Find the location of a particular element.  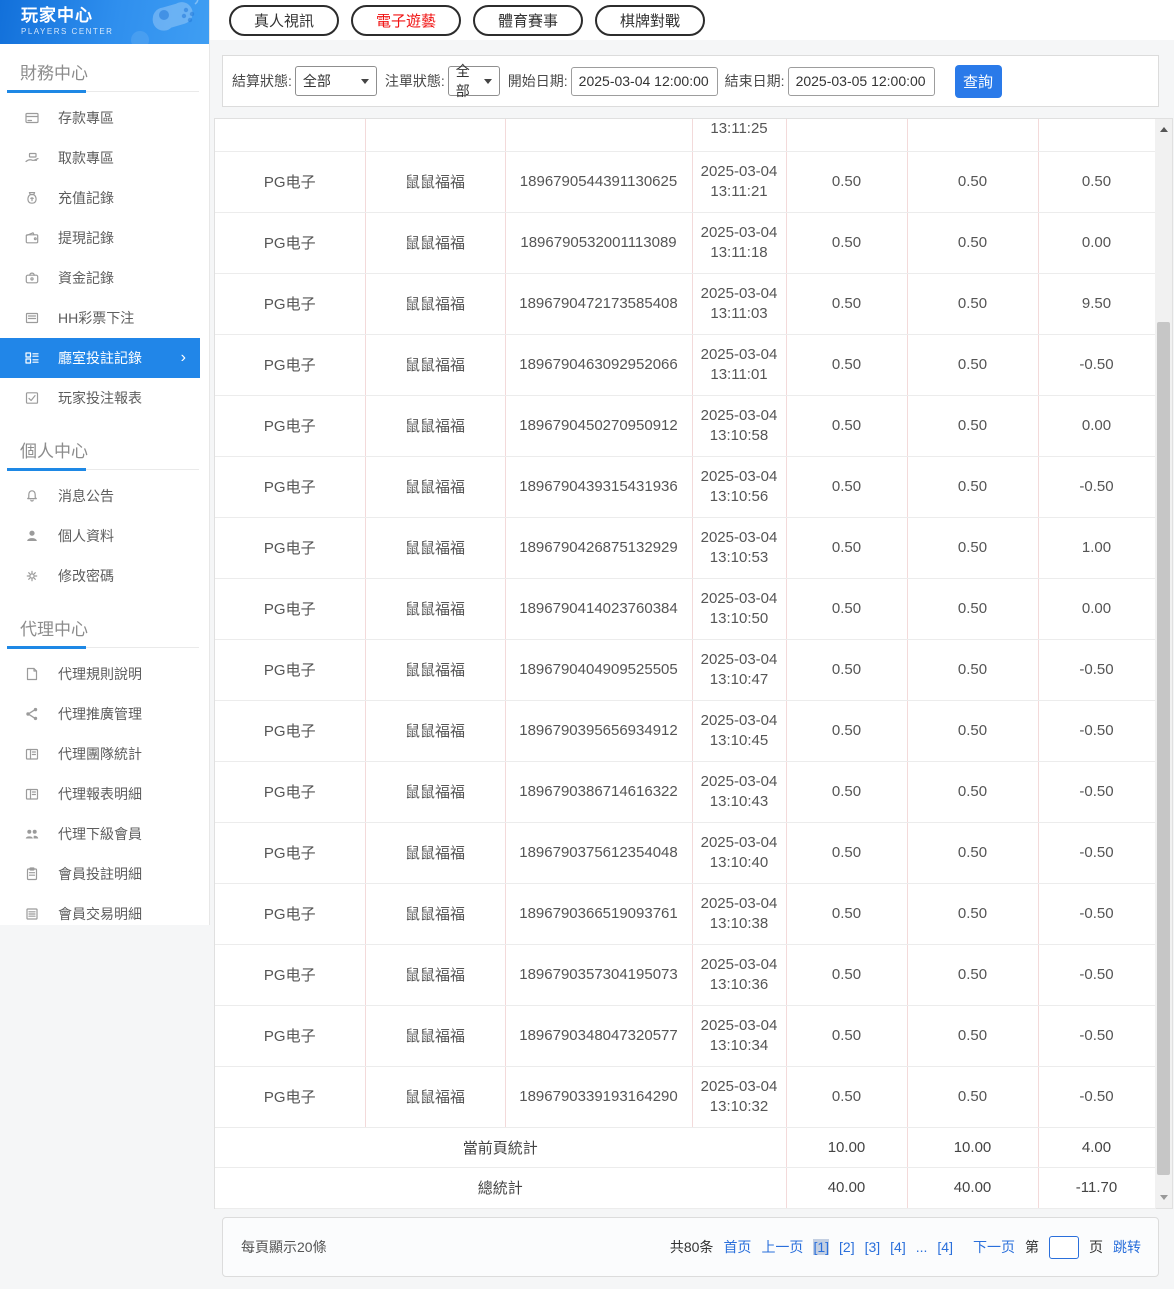

sidebar-item-report-detail: 代理報表明細 is located at coordinates (100, 794).